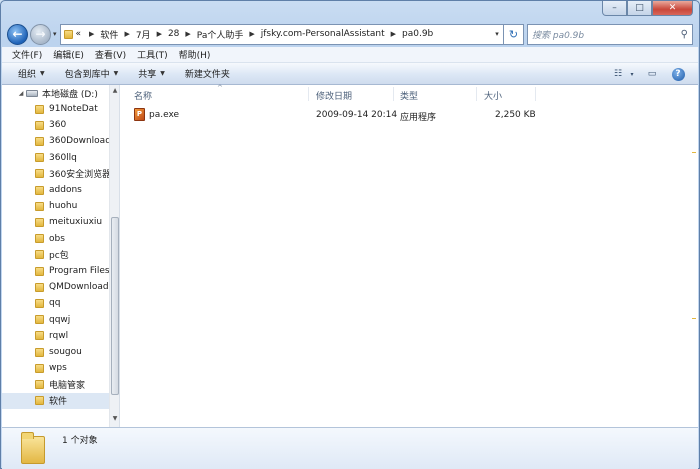 This screenshot has width=700, height=469. Describe the element at coordinates (678, 74) in the screenshot. I see `help-button: ?` at that location.